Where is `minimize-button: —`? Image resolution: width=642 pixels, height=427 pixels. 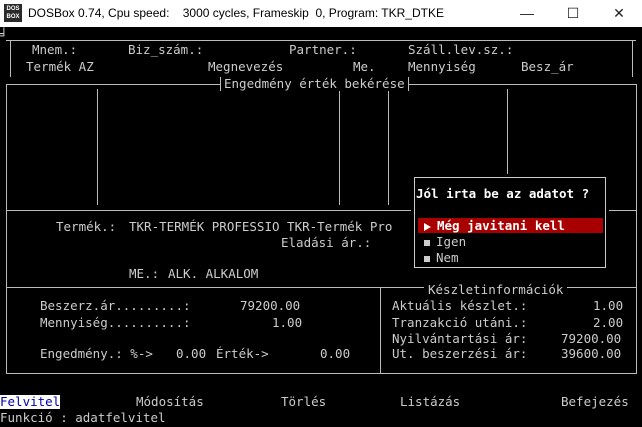
minimize-button: — is located at coordinates (527, 13).